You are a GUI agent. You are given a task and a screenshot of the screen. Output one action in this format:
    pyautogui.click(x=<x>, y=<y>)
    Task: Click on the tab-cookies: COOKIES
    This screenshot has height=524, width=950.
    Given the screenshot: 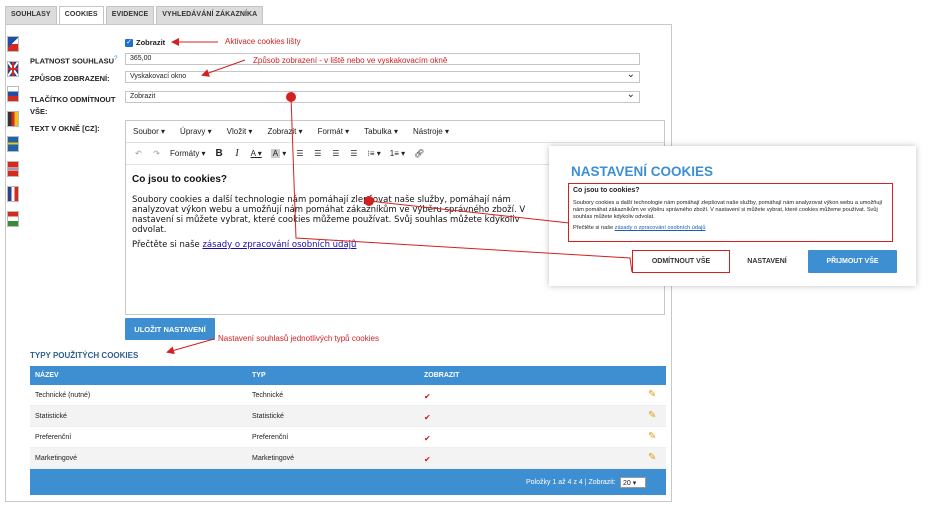 What is the action you would take?
    pyautogui.click(x=81, y=16)
    